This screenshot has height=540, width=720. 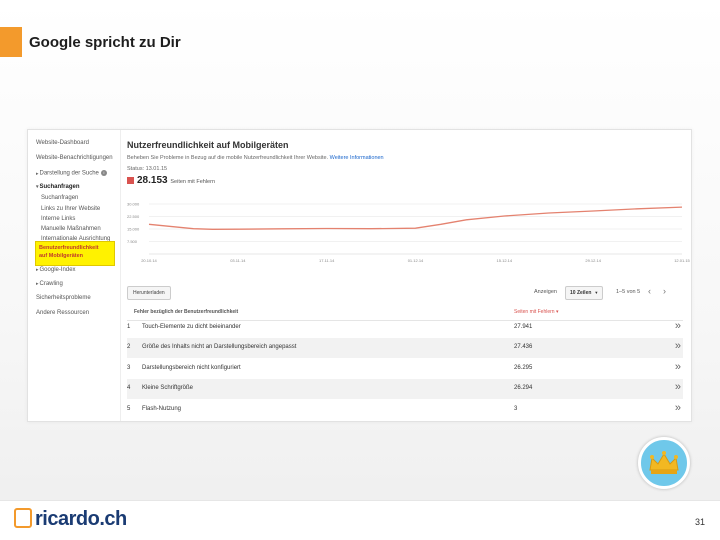 What do you see at coordinates (105, 42) in the screenshot?
I see `slide-title: Google spricht zu Dir` at bounding box center [105, 42].